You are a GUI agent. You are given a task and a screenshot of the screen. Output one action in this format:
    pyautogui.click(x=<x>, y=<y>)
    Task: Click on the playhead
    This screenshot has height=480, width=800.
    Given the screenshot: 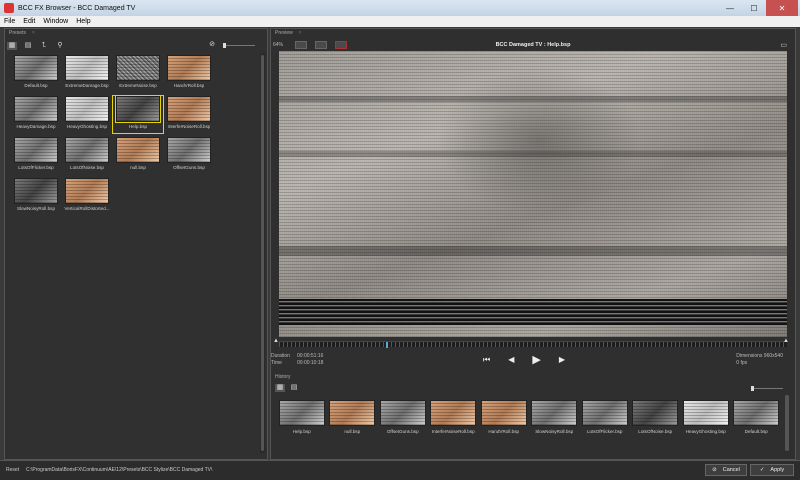 What is the action you would take?
    pyautogui.click(x=386, y=345)
    